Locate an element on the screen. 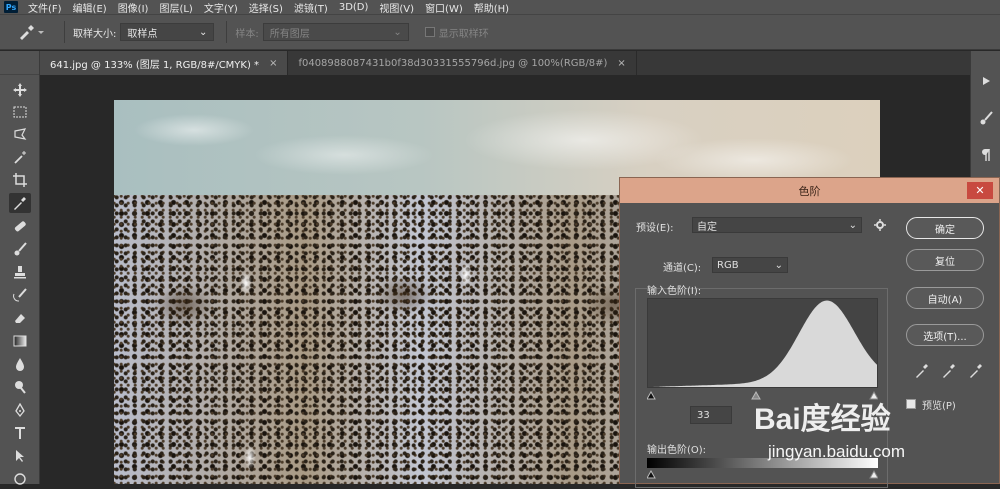 The width and height of the screenshot is (1000, 489). marquee-tool-icon is located at coordinates (20, 112).